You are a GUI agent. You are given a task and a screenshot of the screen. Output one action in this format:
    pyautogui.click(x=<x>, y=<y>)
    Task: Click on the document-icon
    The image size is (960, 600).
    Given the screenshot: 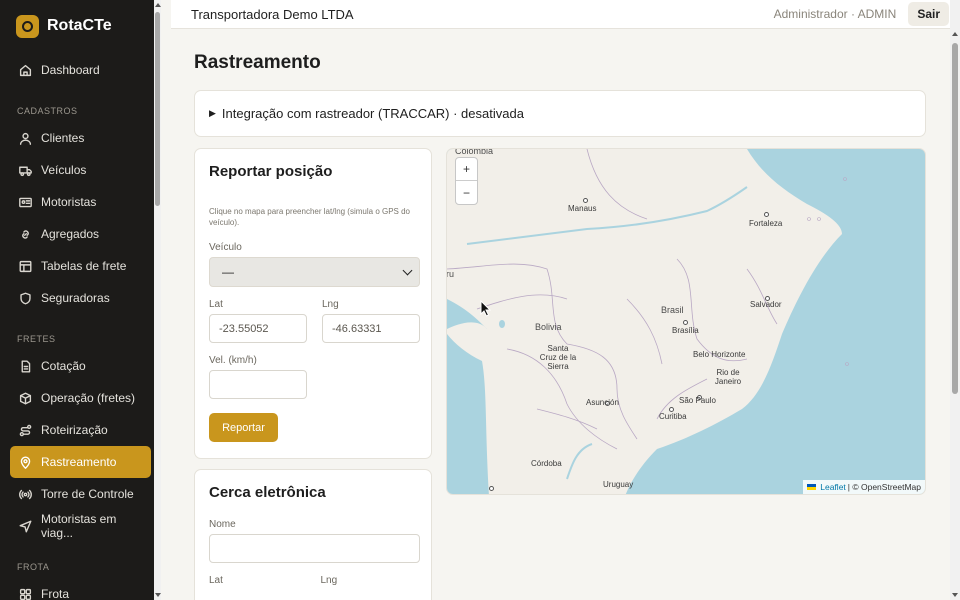 What is the action you would take?
    pyautogui.click(x=26, y=366)
    